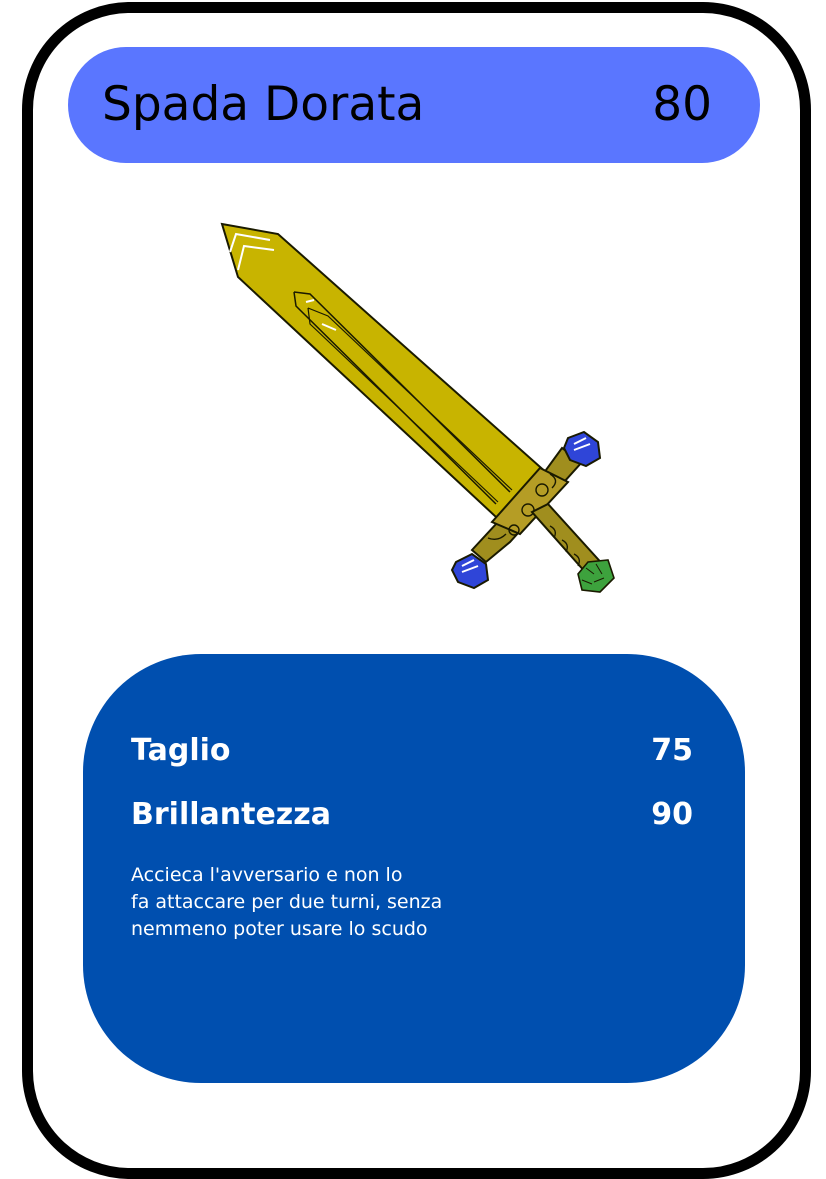  Describe the element at coordinates (287, 902) in the screenshot. I see `description-line: fa attaccare per due turni, senza` at that location.